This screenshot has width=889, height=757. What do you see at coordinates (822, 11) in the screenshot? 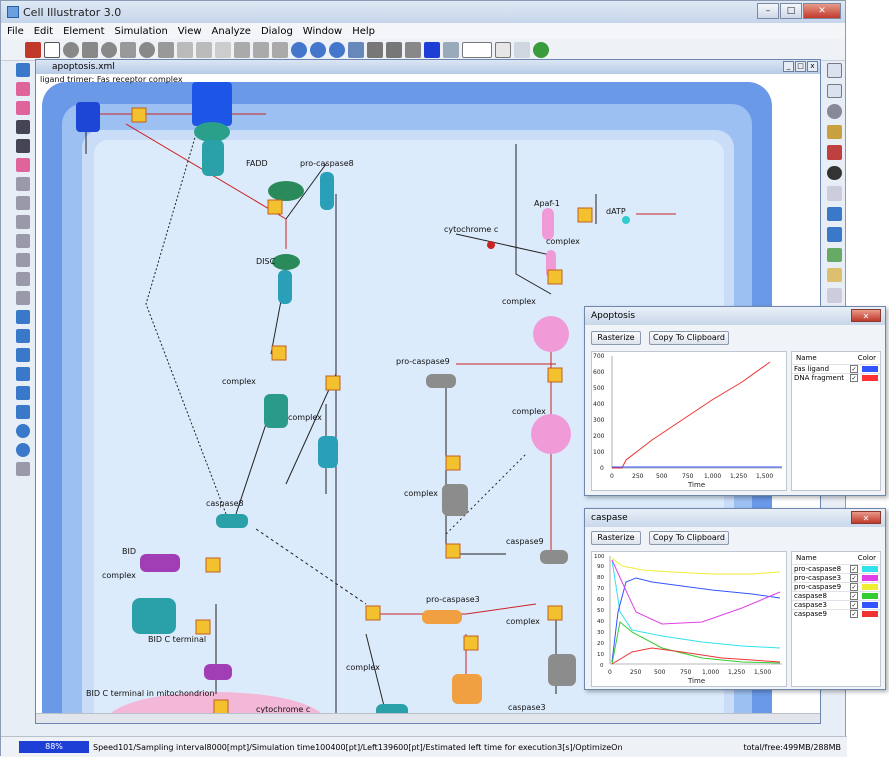
I see `close-button: ✕` at bounding box center [822, 11].